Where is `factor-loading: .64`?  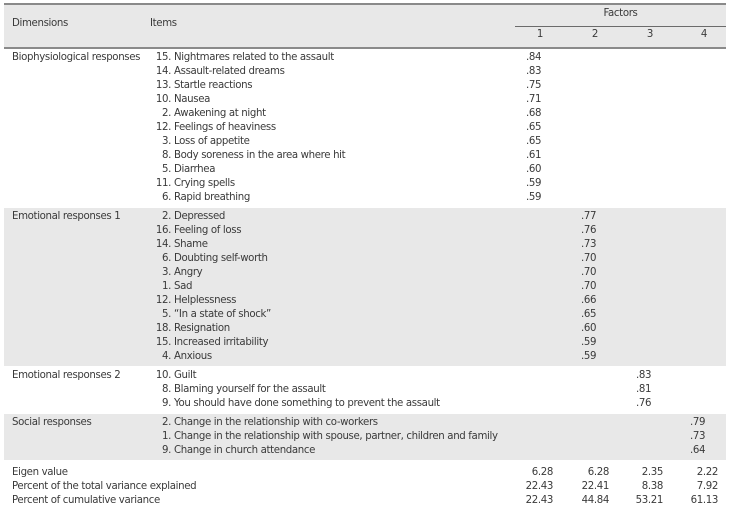
factor-loading: .64 is located at coordinates (698, 450).